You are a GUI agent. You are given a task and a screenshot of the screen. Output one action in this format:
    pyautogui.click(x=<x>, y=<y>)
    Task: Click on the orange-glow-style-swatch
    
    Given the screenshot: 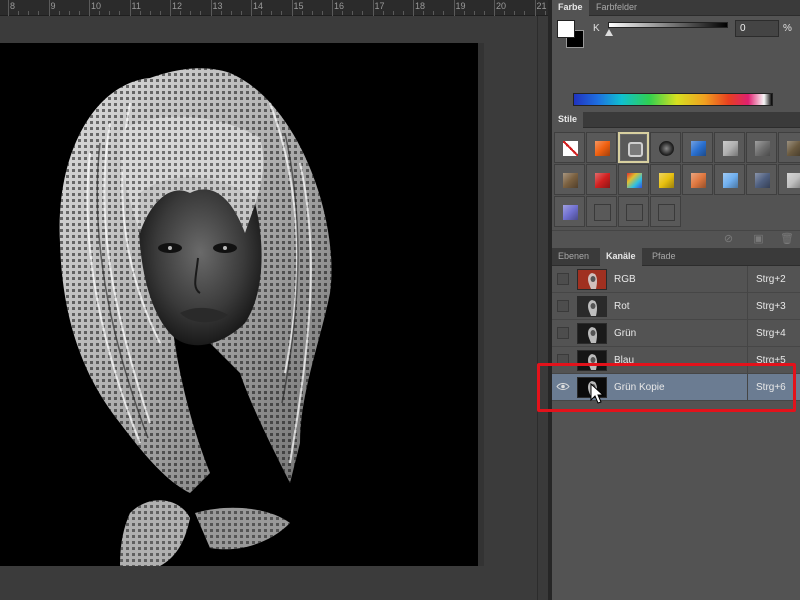 What is the action you would take?
    pyautogui.click(x=602, y=148)
    